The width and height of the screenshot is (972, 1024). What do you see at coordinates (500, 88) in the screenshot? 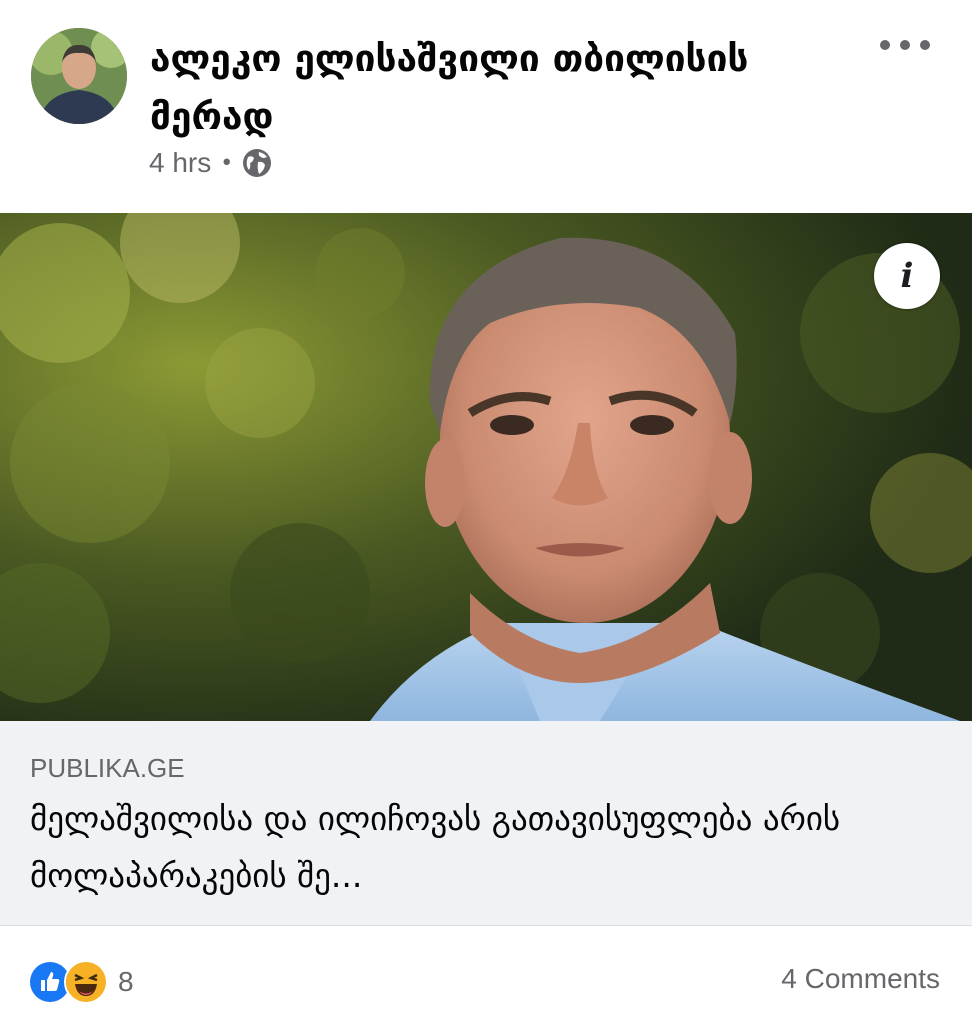
I see `author-name: ალეკო ელისაშვილი თბილისის მერად` at bounding box center [500, 88].